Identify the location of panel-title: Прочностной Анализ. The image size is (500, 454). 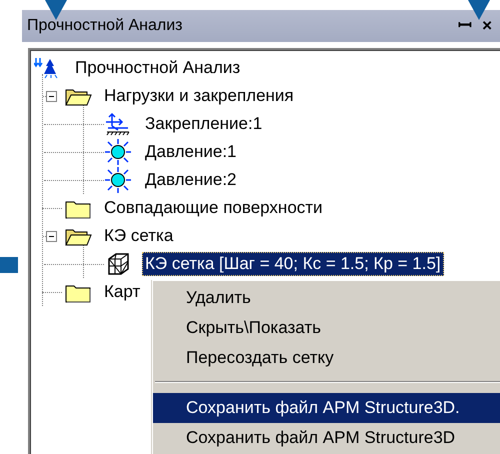
(105, 26).